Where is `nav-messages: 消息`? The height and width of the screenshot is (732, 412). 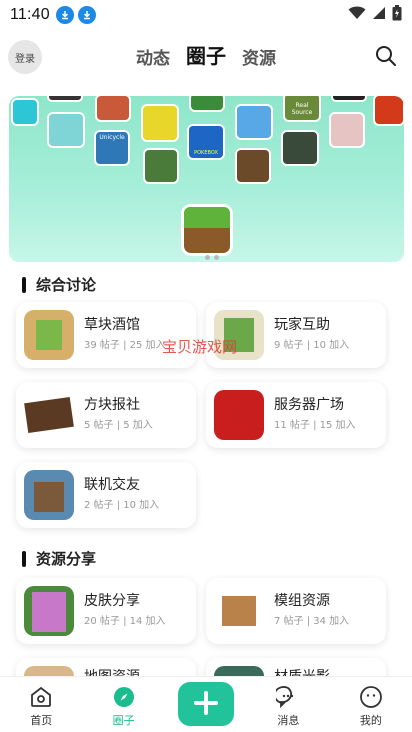
nav-messages: 消息 is located at coordinates (288, 704).